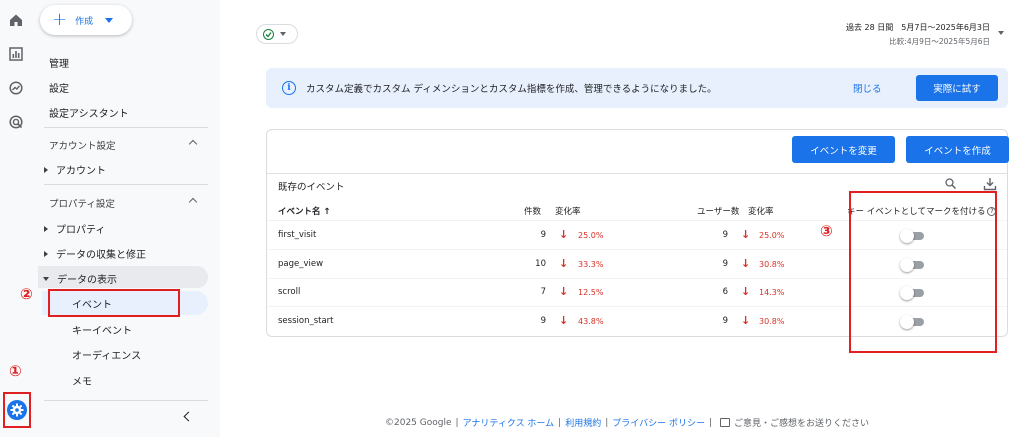 This screenshot has height=437, width=1024. Describe the element at coordinates (87, 280) in the screenshot. I see `sidebar-item-label: データの表示` at that location.